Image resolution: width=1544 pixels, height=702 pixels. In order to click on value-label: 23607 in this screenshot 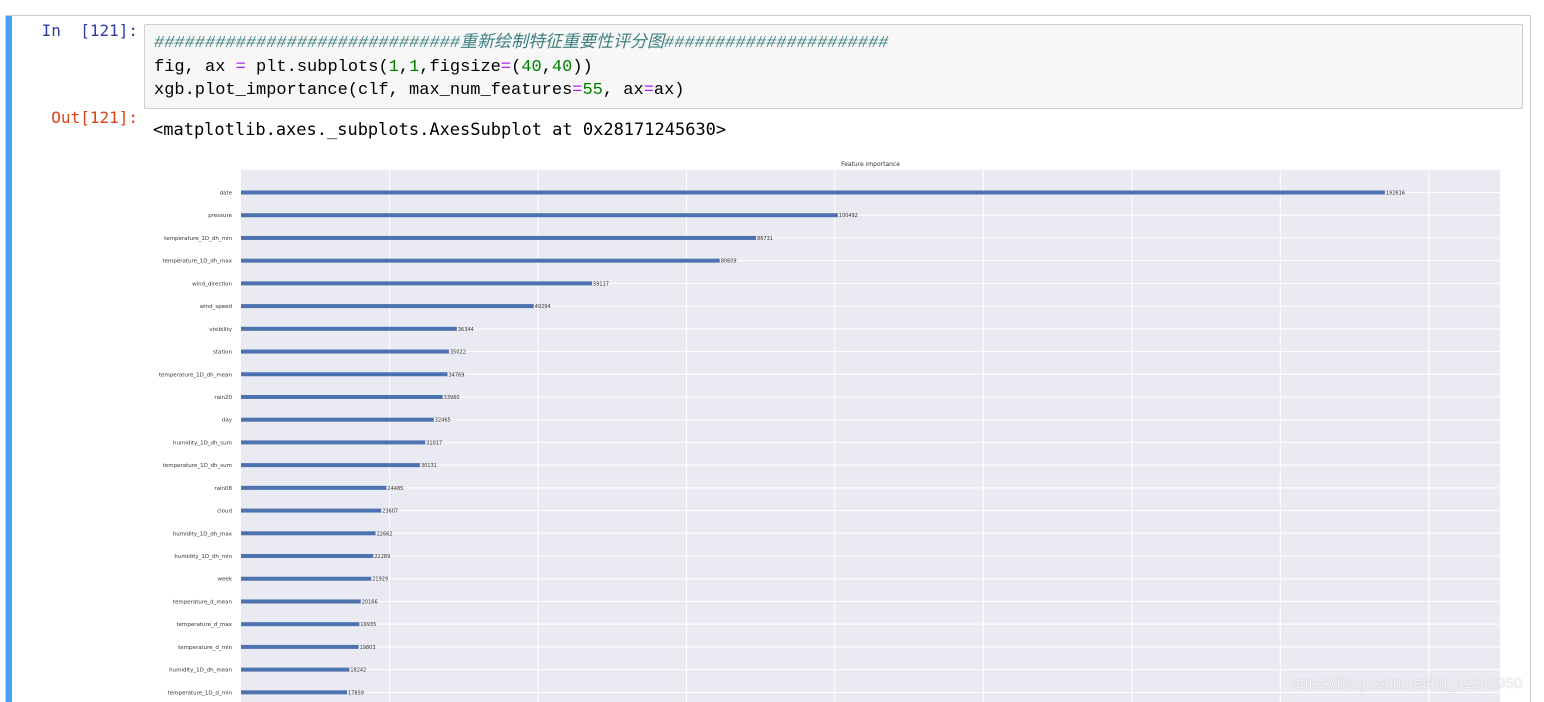, I will do `click(390, 512)`.